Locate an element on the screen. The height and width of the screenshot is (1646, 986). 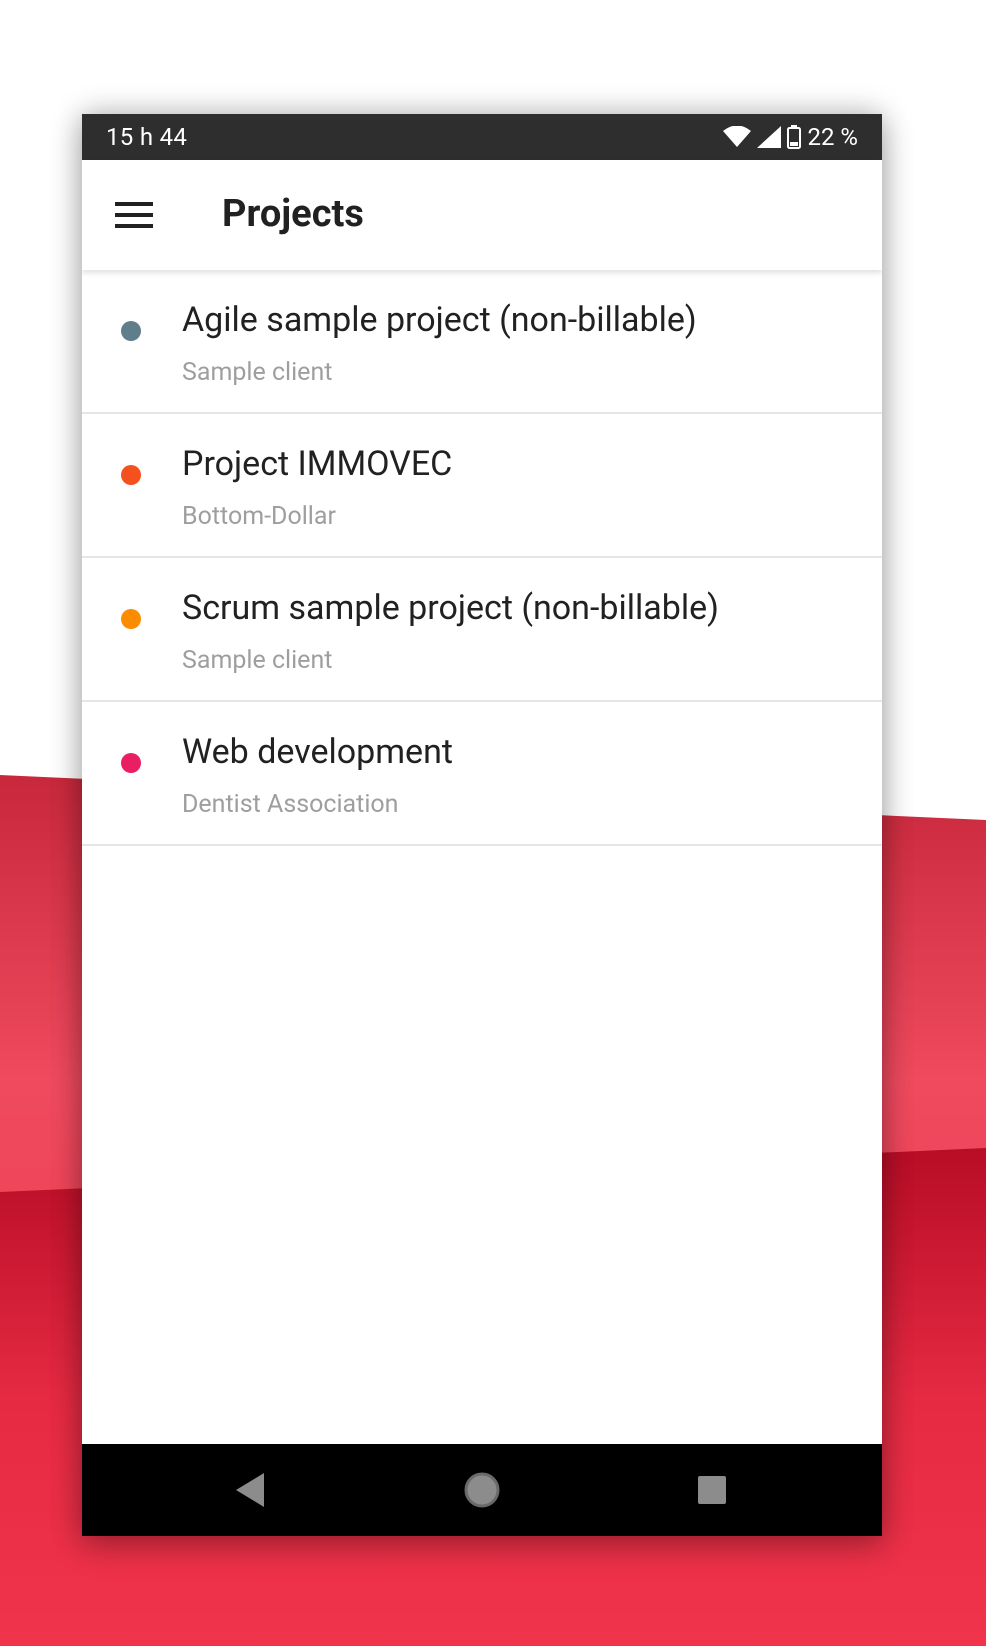
back-icon is located at coordinates (250, 1490).